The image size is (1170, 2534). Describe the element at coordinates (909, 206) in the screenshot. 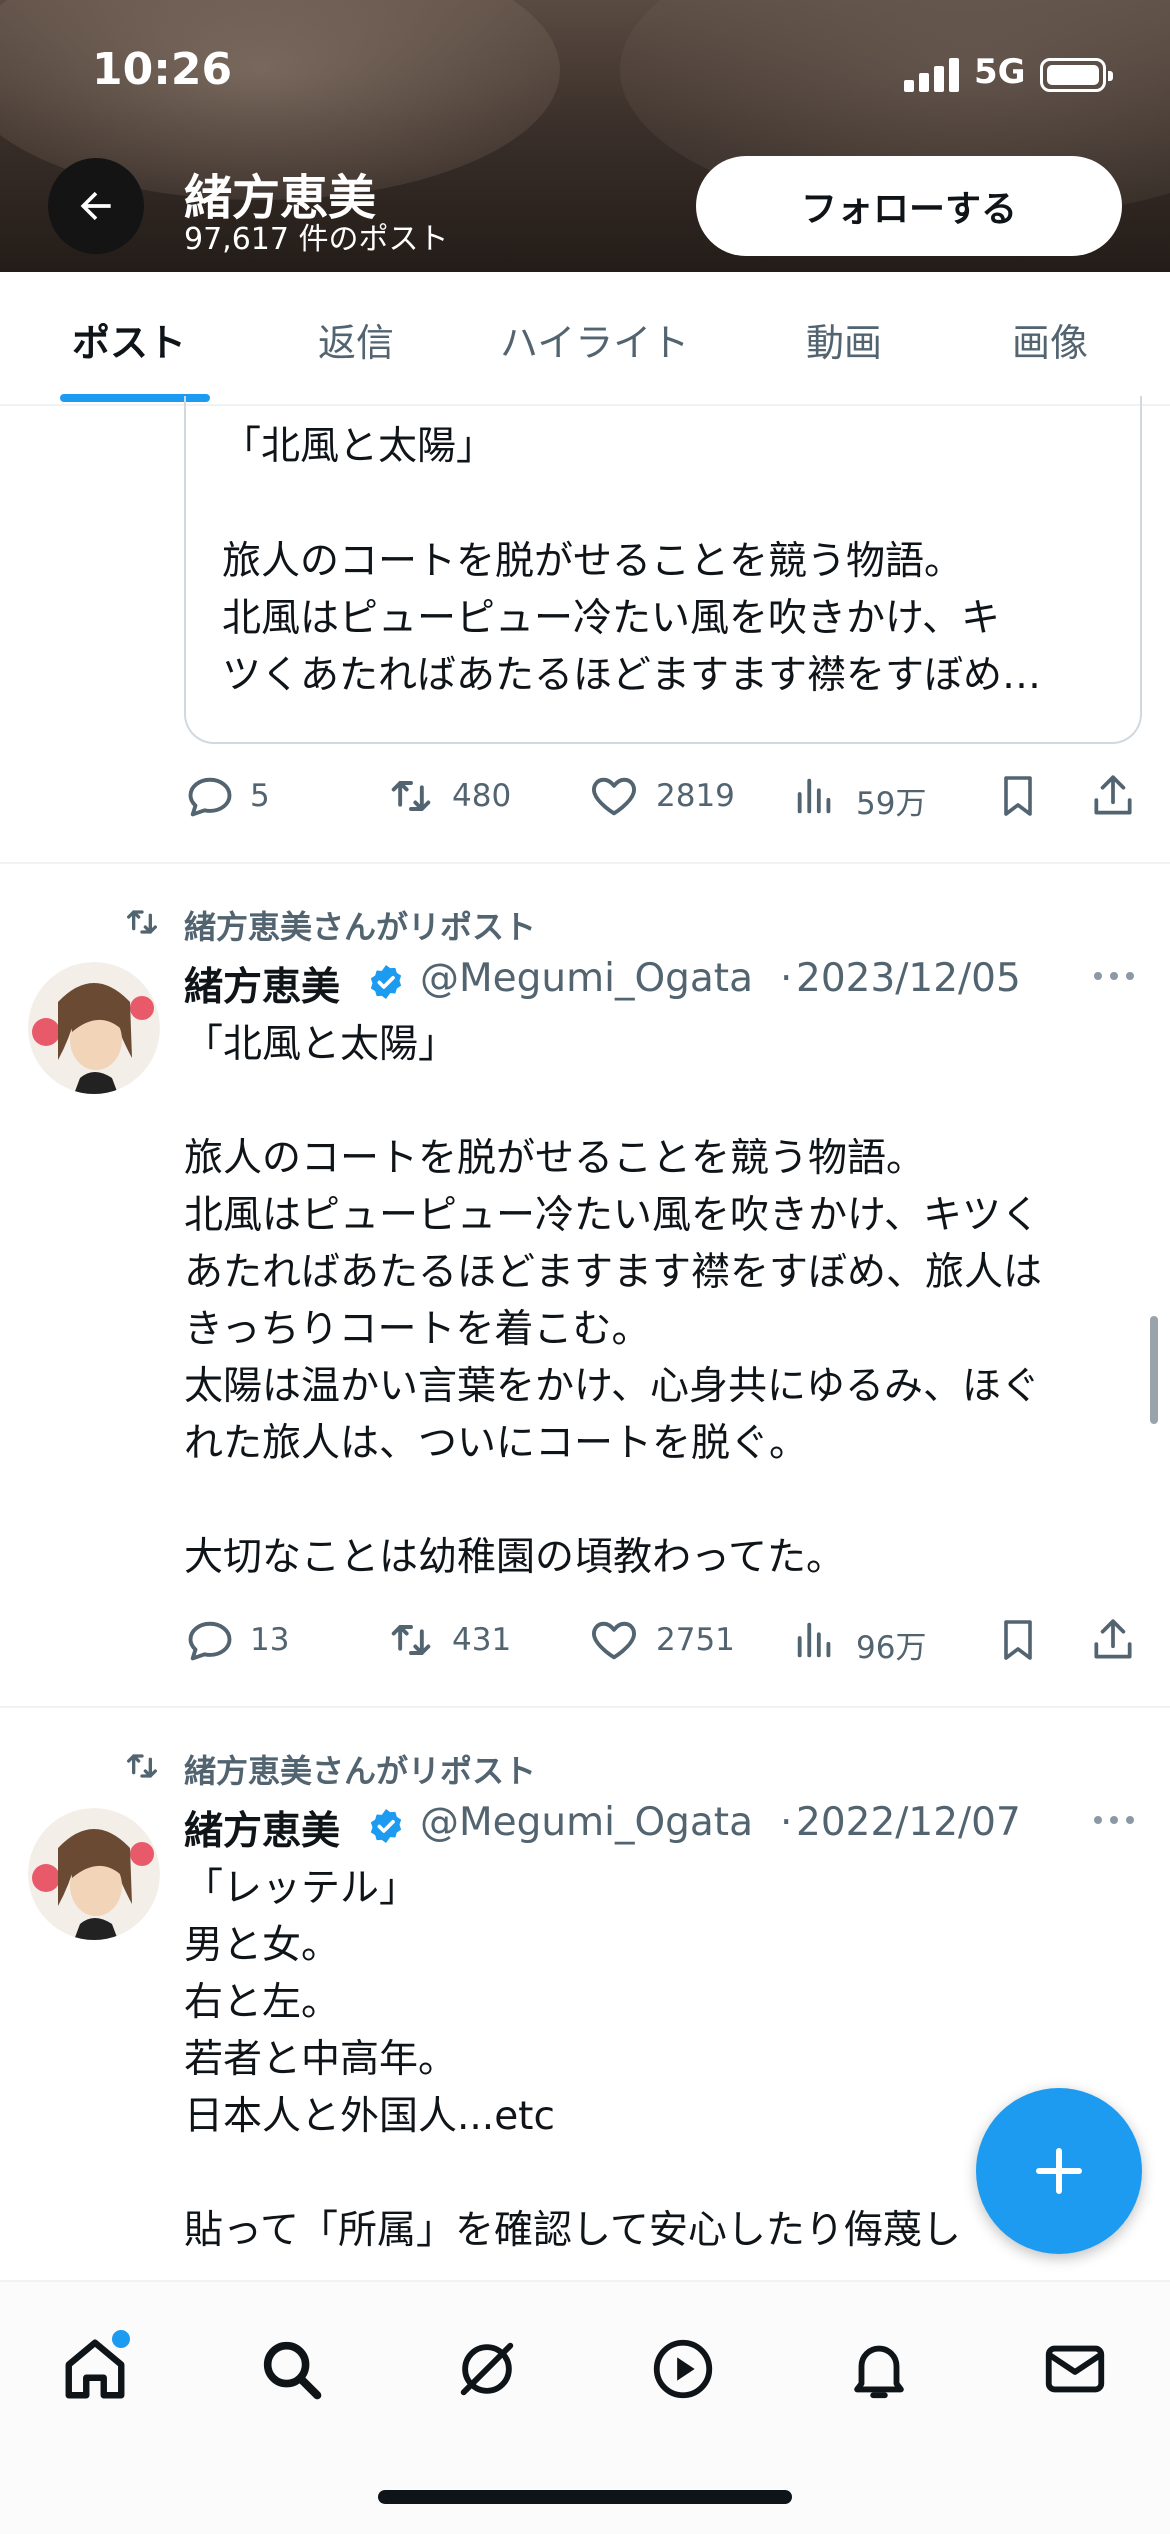

I see `follow-button: フォローする` at that location.